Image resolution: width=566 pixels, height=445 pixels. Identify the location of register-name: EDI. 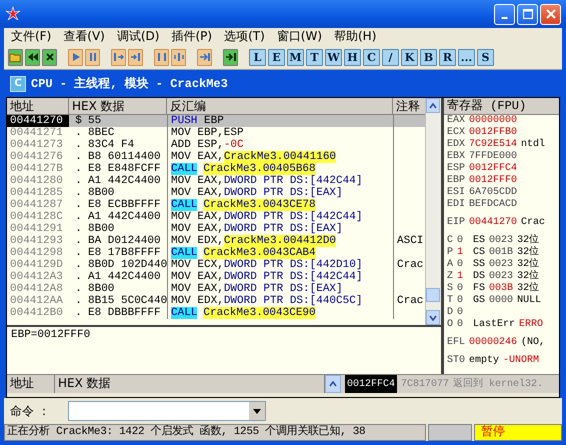
(456, 205).